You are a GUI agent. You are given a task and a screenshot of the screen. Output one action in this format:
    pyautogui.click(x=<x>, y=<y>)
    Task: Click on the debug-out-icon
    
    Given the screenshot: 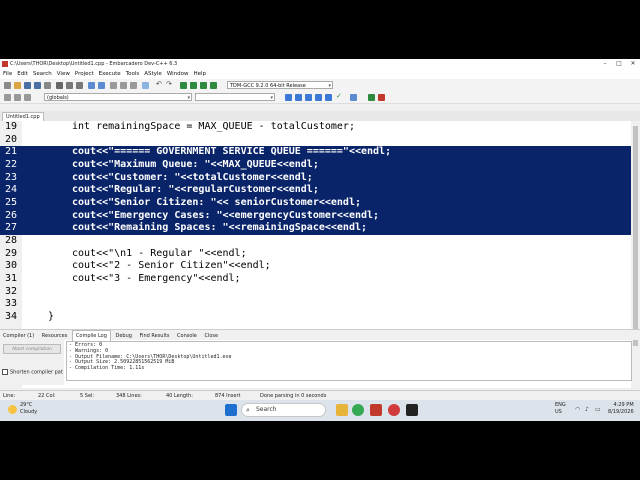 What is the action you would take?
    pyautogui.click(x=318, y=97)
    